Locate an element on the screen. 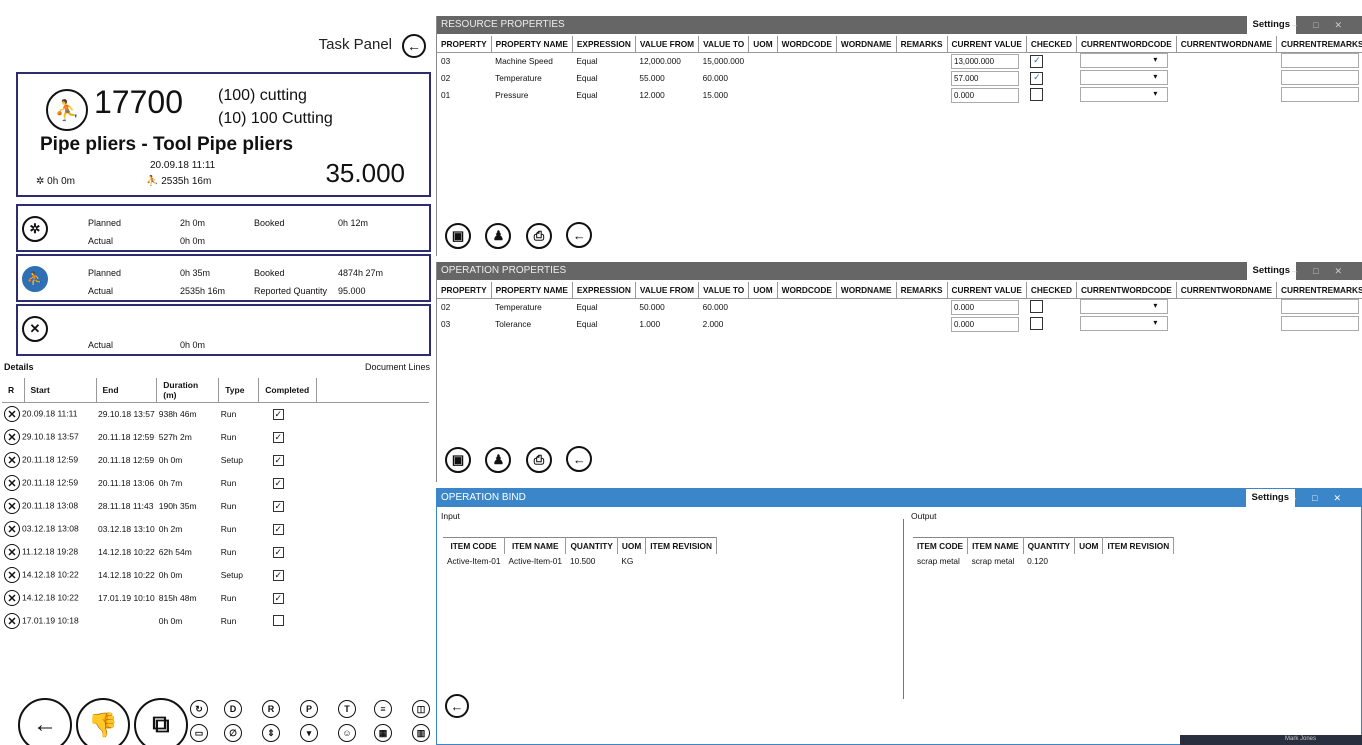 The image size is (1362, 745). thumbs-down-icon: 👎 is located at coordinates (103, 721).